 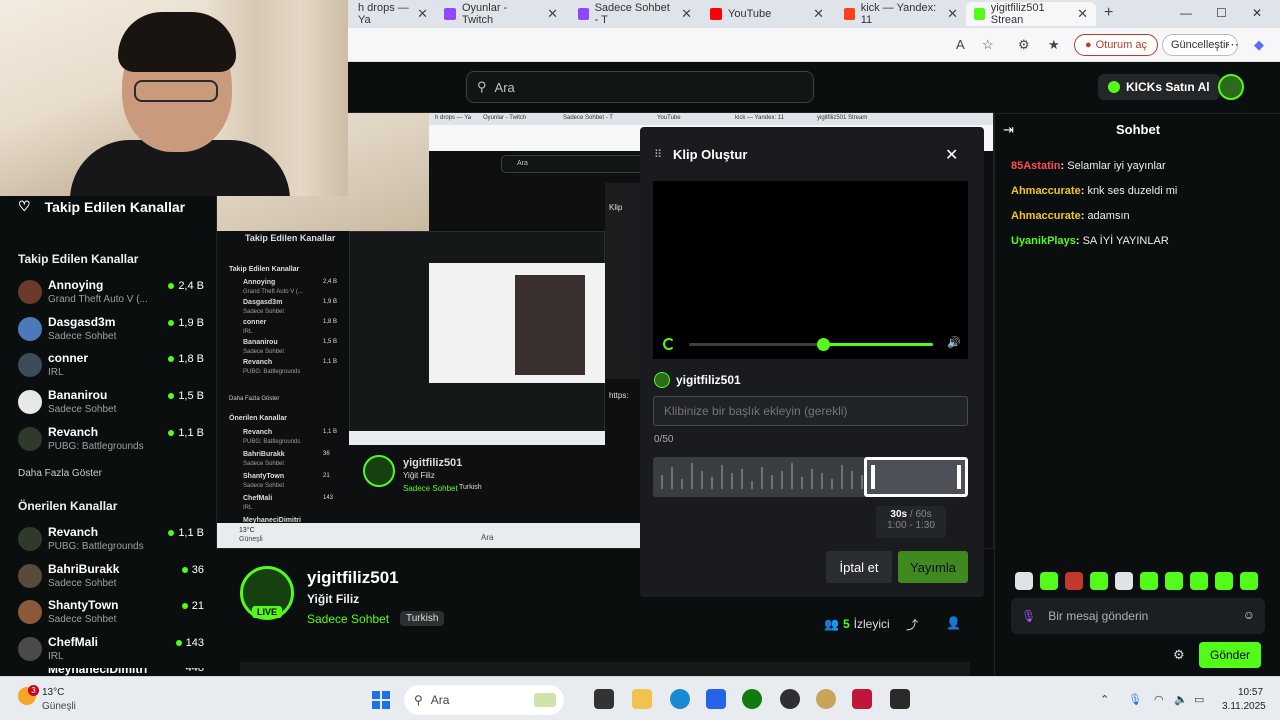 I want to click on clip-selection, so click(x=916, y=477).